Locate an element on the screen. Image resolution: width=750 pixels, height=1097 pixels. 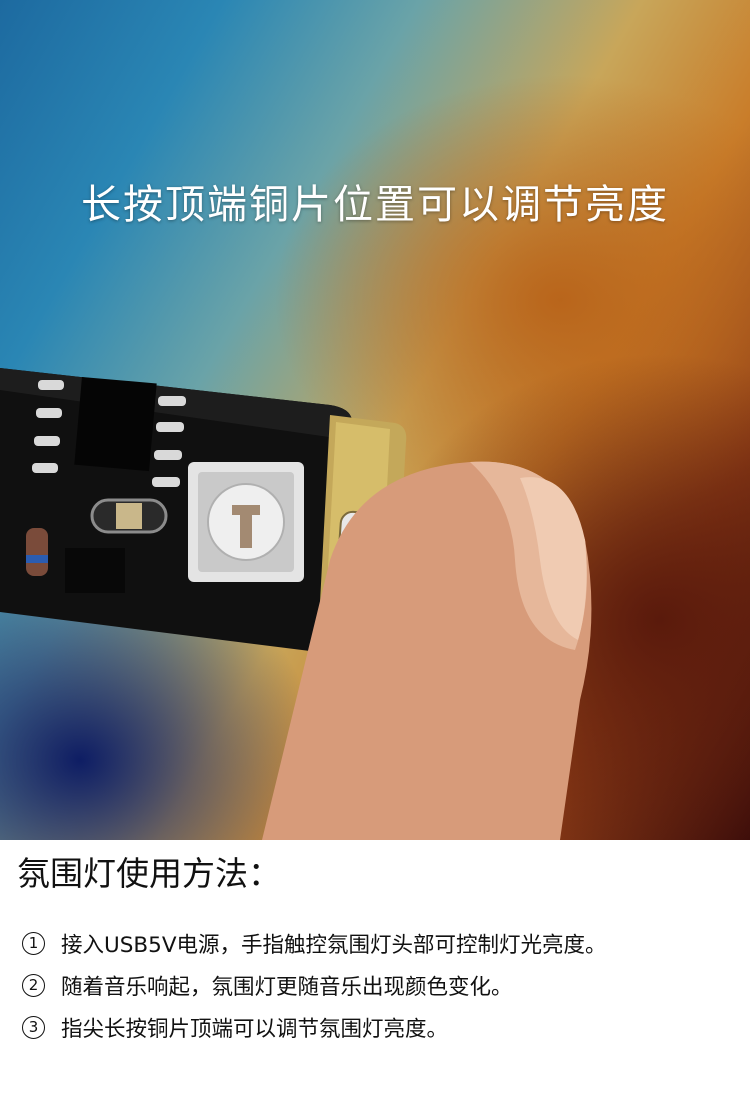
headline: 长按顶端铜片位置可以调节亮度 is located at coordinates (375, 205).